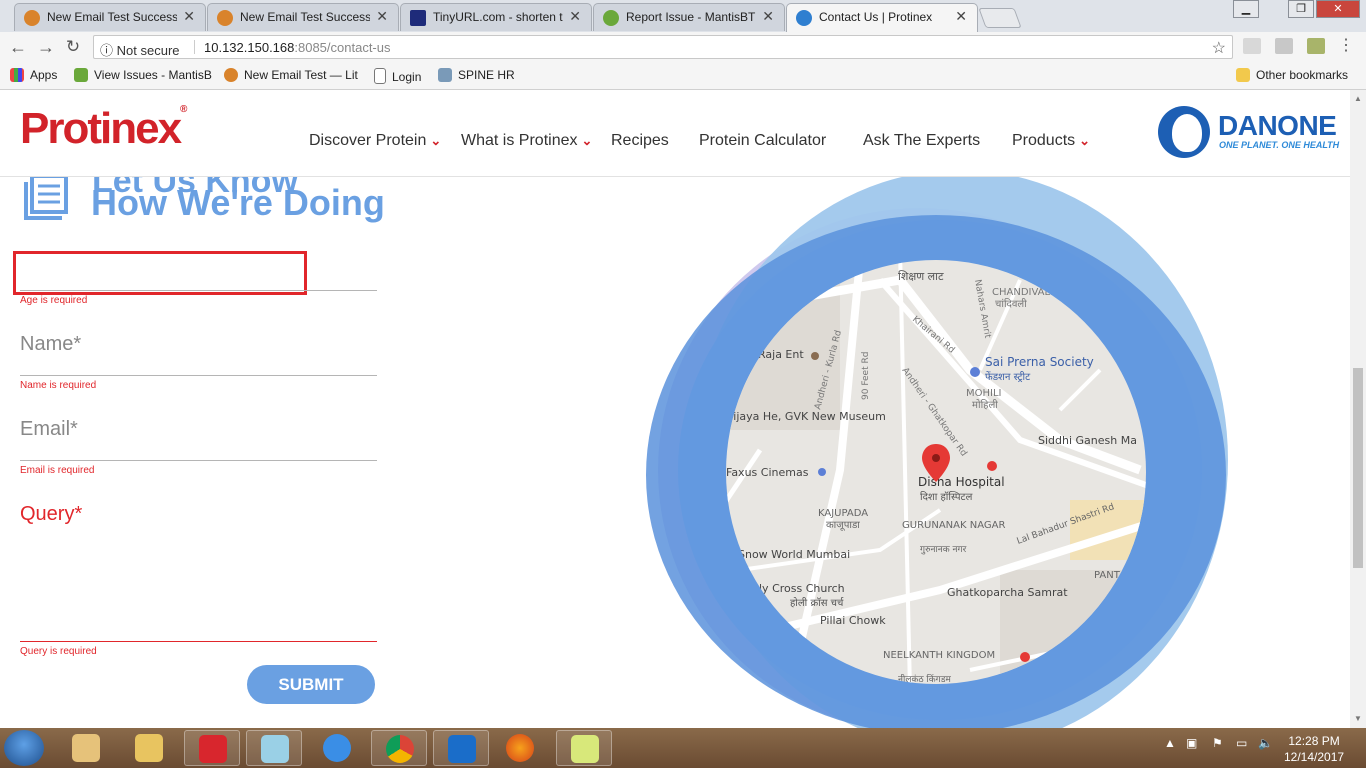  Describe the element at coordinates (184, 109) in the screenshot. I see `registered-mark: ®` at that location.